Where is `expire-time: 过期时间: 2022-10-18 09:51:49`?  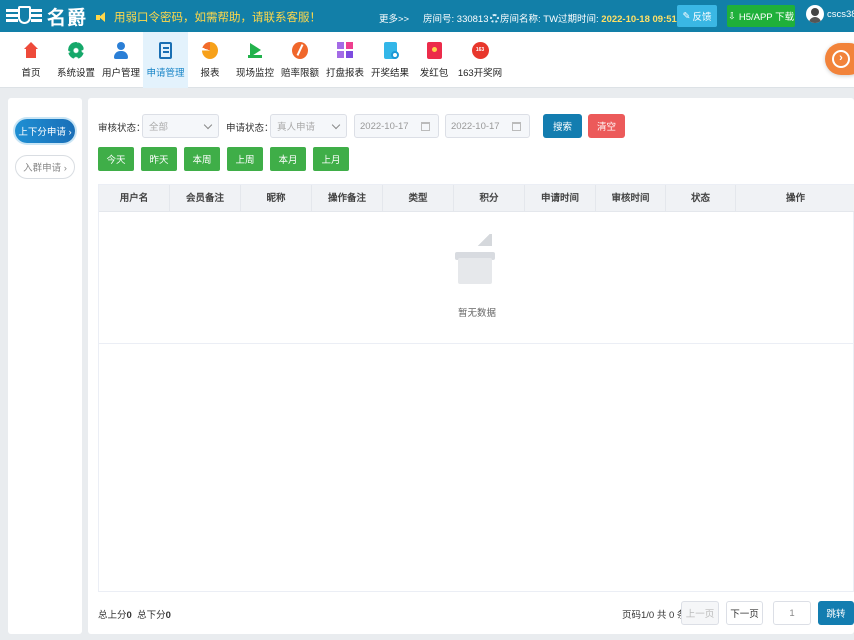 expire-time: 过期时间: 2022-10-18 09:51:49 is located at coordinates (624, 19).